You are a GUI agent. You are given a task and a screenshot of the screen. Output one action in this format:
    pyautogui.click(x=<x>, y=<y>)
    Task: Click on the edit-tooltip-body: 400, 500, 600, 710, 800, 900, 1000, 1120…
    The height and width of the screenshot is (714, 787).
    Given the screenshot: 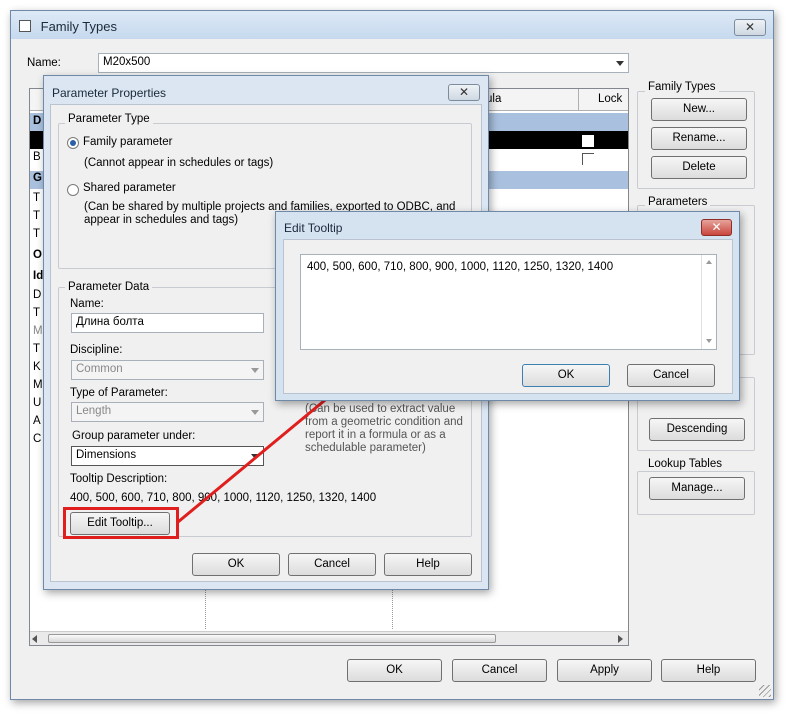 What is the action you would take?
    pyautogui.click(x=508, y=316)
    